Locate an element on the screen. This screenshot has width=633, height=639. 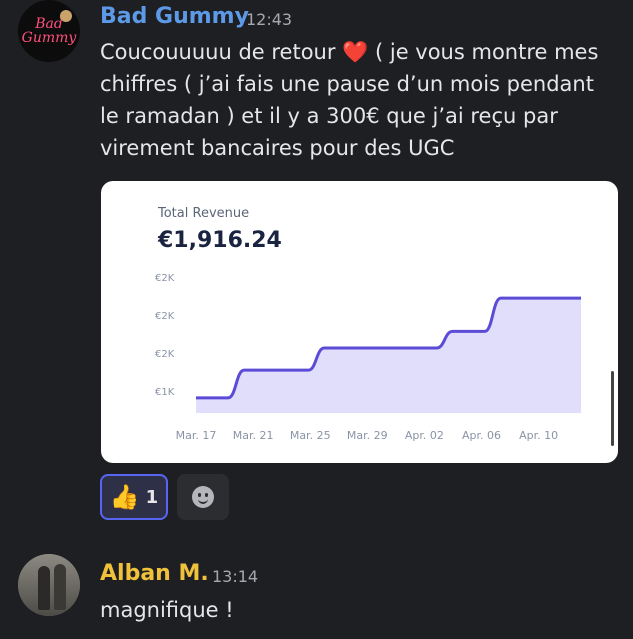
timestamp: 13:14 is located at coordinates (235, 576).